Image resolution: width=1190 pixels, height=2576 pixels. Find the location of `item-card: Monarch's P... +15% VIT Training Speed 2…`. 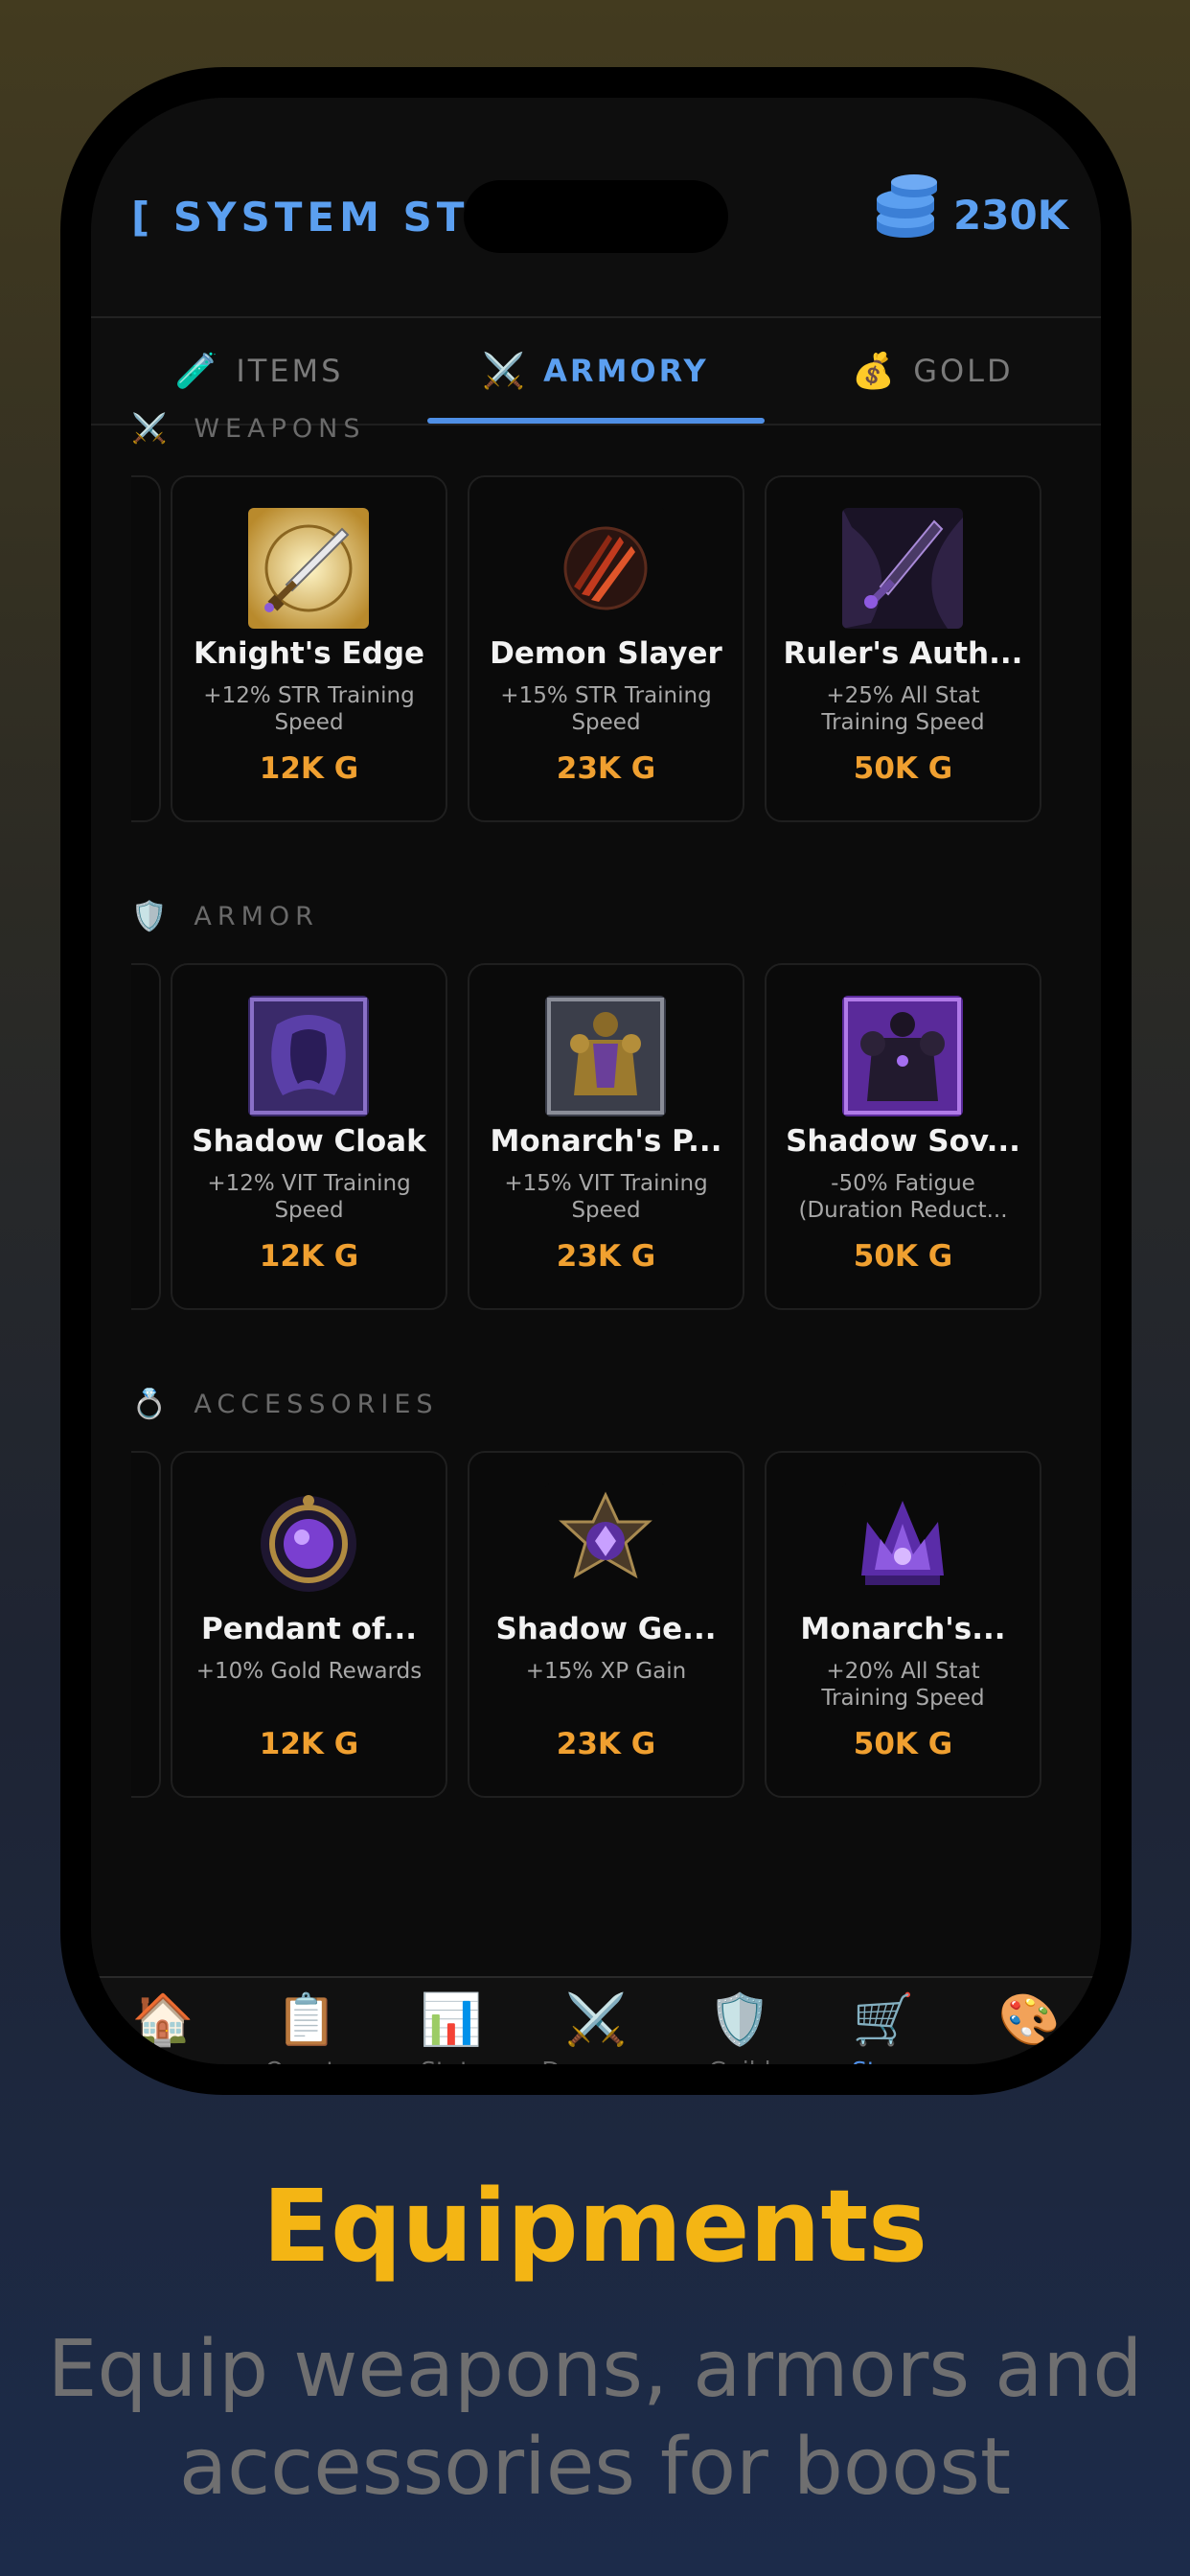

item-card: Monarch's P... +15% VIT Training Speed 2… is located at coordinates (606, 1136).